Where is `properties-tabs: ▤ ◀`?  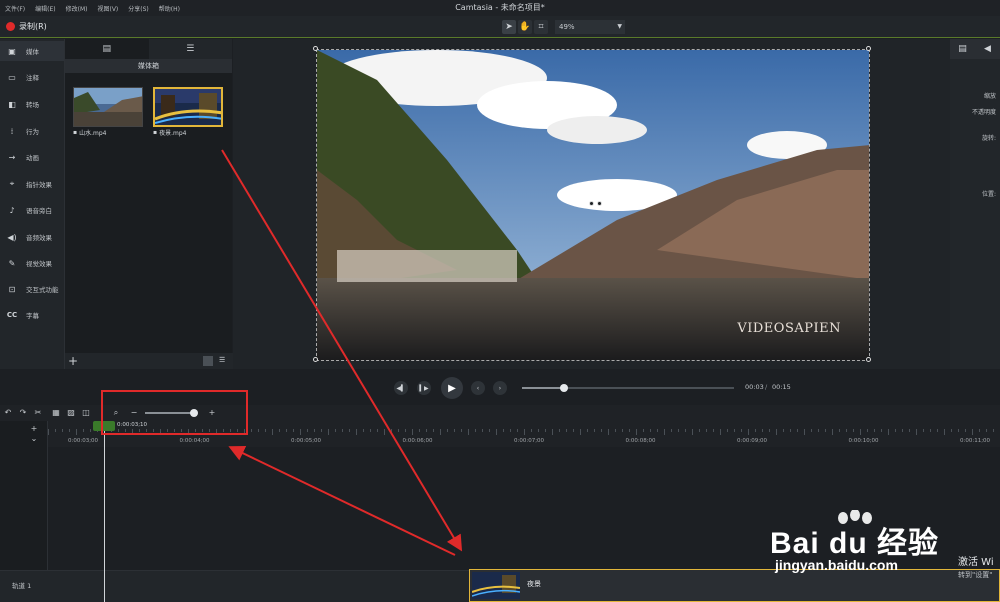 properties-tabs: ▤ ◀ is located at coordinates (975, 49).